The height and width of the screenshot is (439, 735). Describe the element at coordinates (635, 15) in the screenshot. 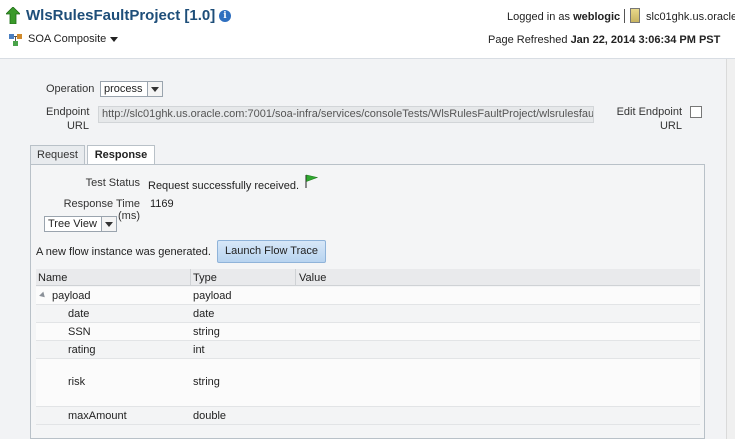

I see `server-icon` at that location.